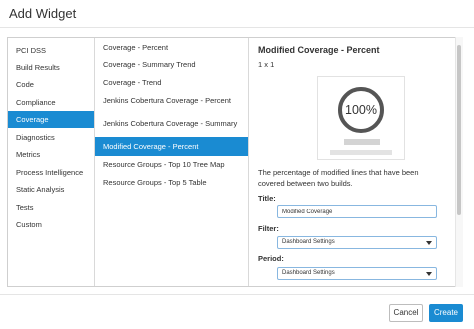  What do you see at coordinates (51, 67) in the screenshot?
I see `category-item-build-results: Build Results` at bounding box center [51, 67].